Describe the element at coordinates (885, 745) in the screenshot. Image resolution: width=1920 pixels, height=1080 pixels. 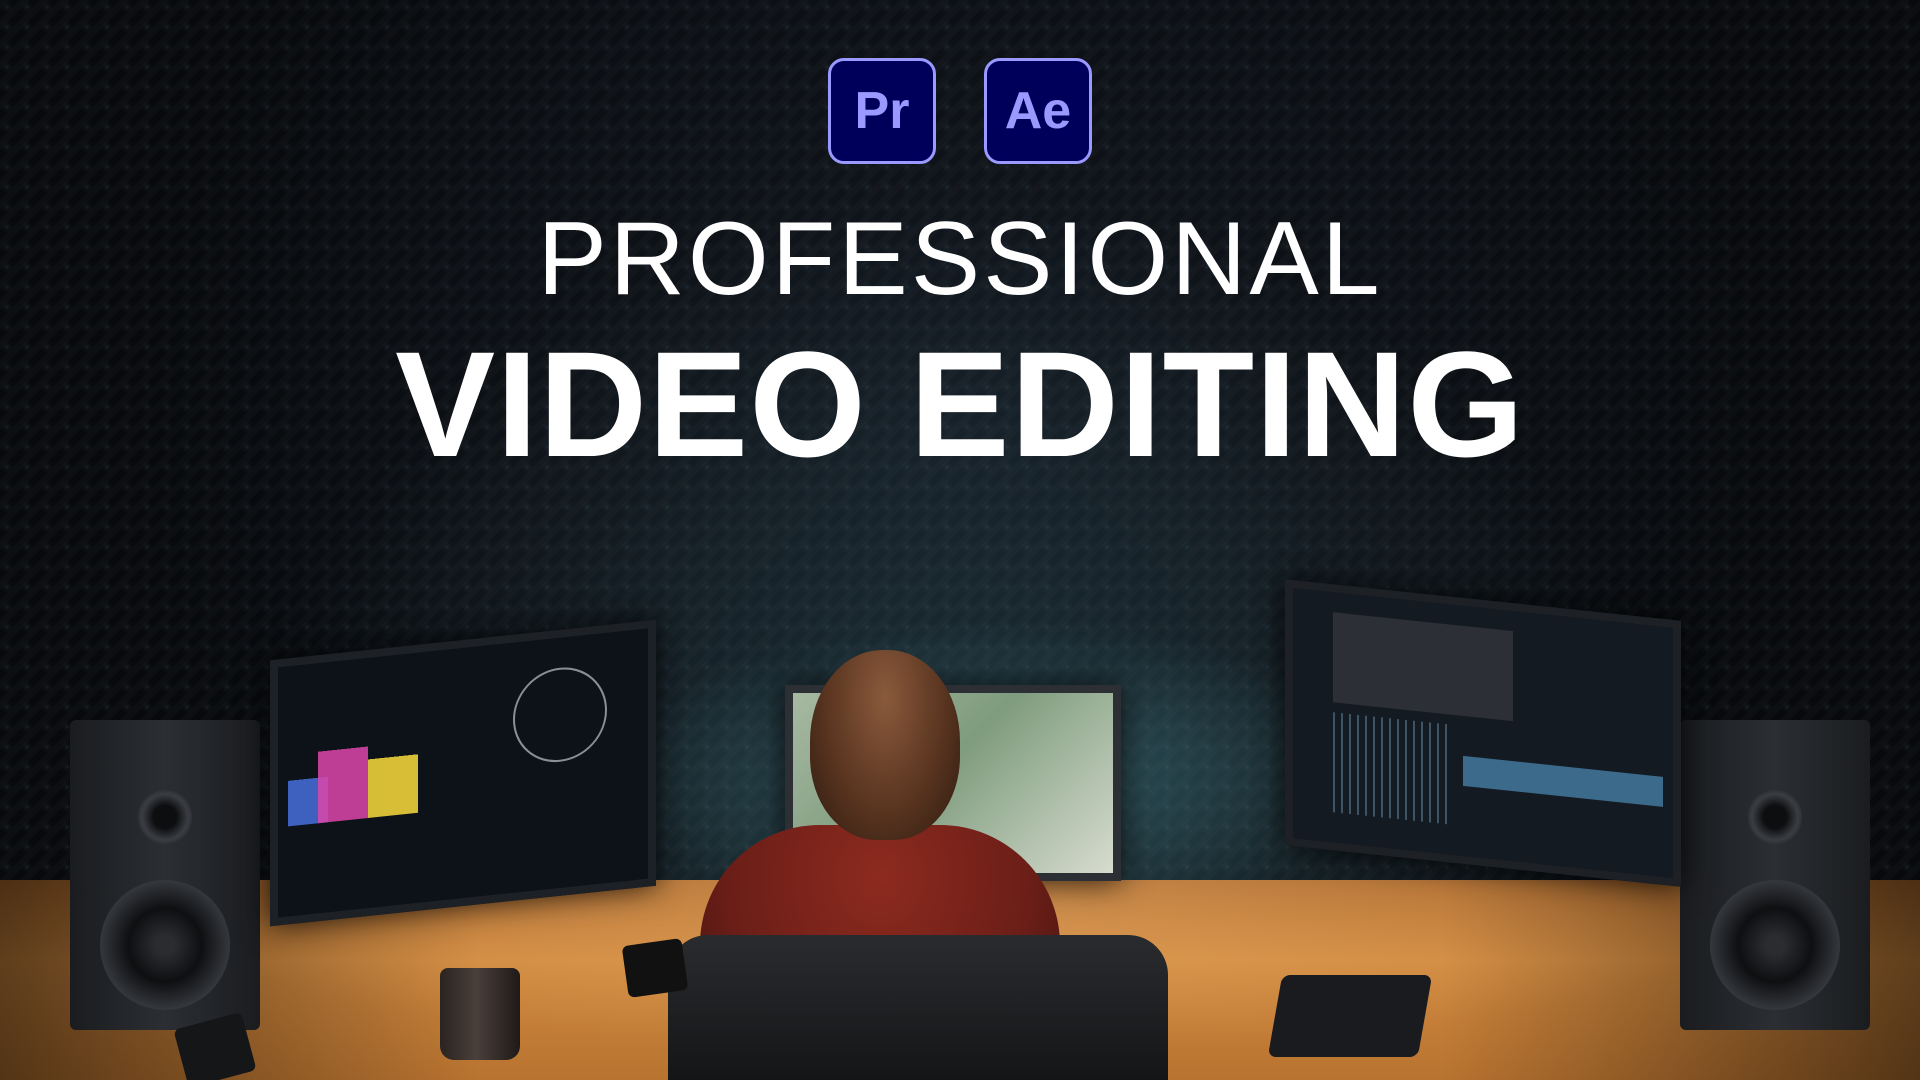
I see `editor-head` at that location.